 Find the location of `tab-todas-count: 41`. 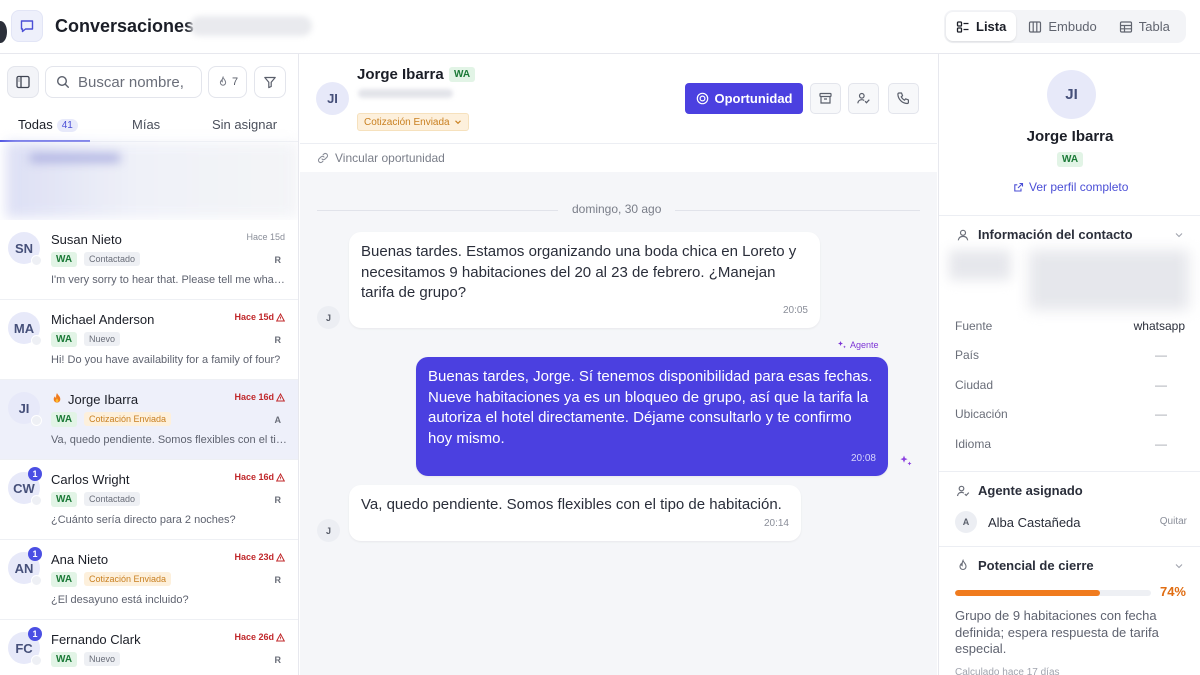

tab-todas-count: 41 is located at coordinates (67, 125).